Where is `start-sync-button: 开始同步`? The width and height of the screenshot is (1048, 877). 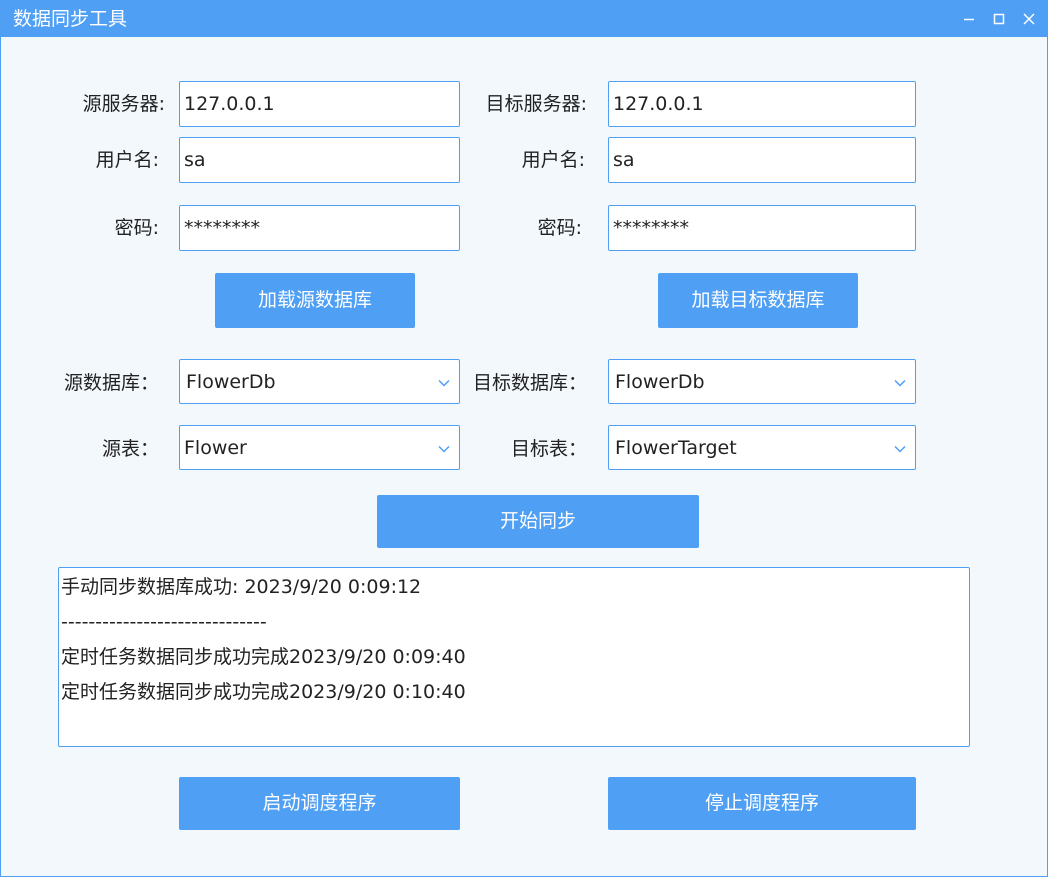
start-sync-button: 开始同步 is located at coordinates (538, 521).